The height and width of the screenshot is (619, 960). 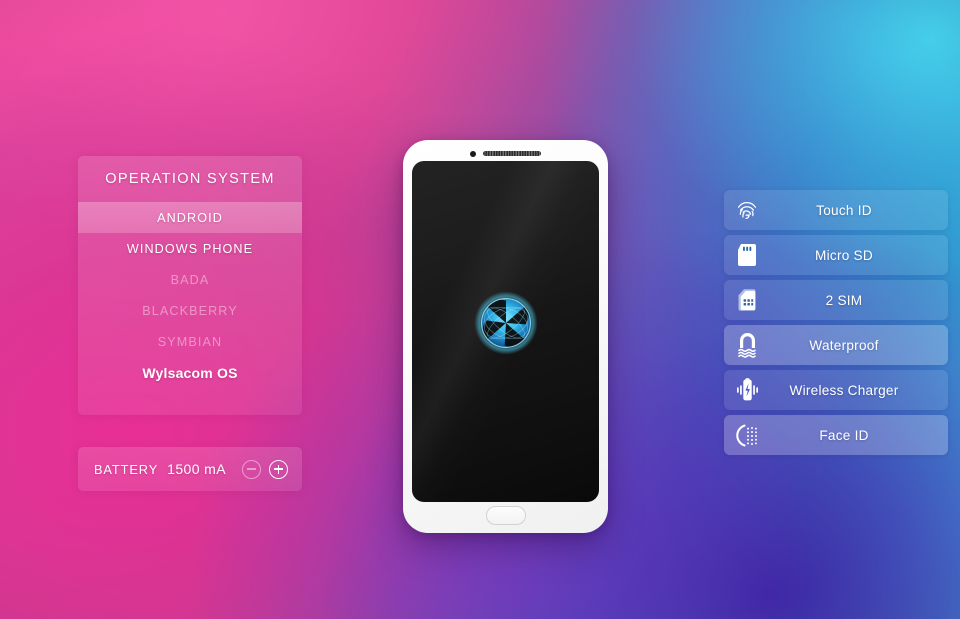 I want to click on operation-system-title: OPERATION SYSTEM, so click(x=190, y=179).